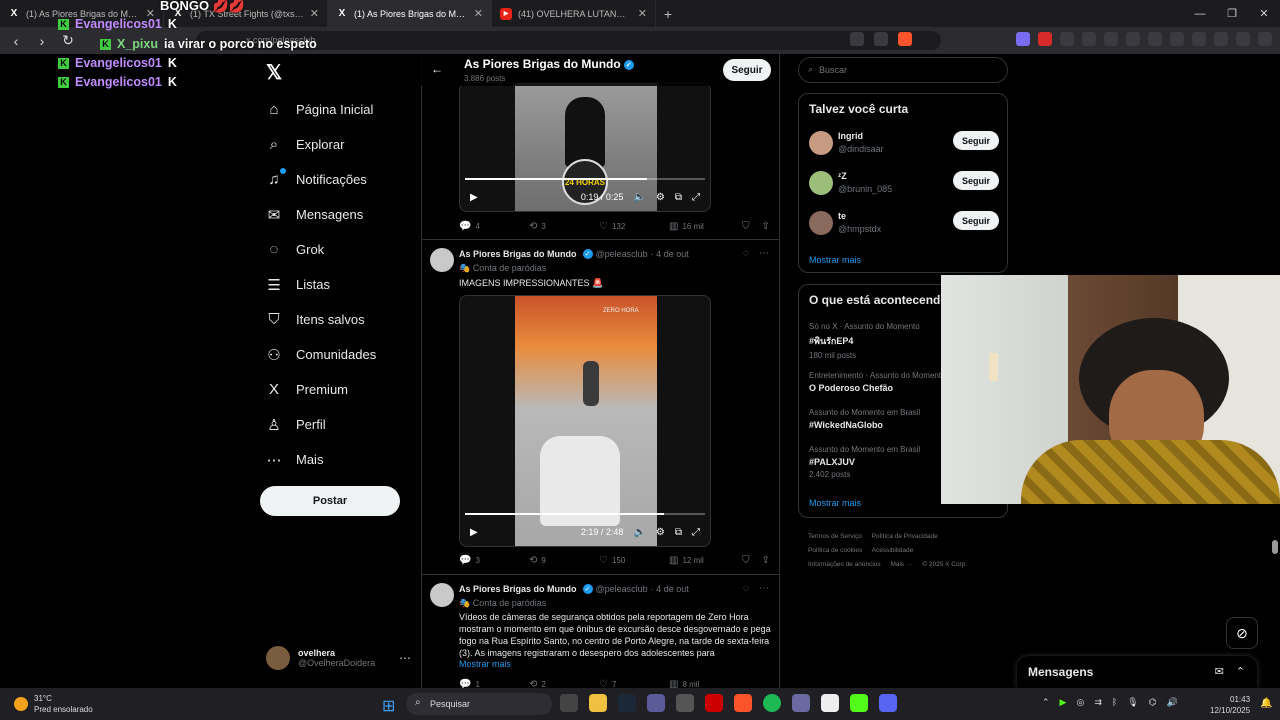 Image resolution: width=1280 pixels, height=720 pixels. I want to click on video-player: ZERO HORA ▶ 2:19 / 2:48 🔈 ⚙ ⧉ ⤢, so click(585, 421).